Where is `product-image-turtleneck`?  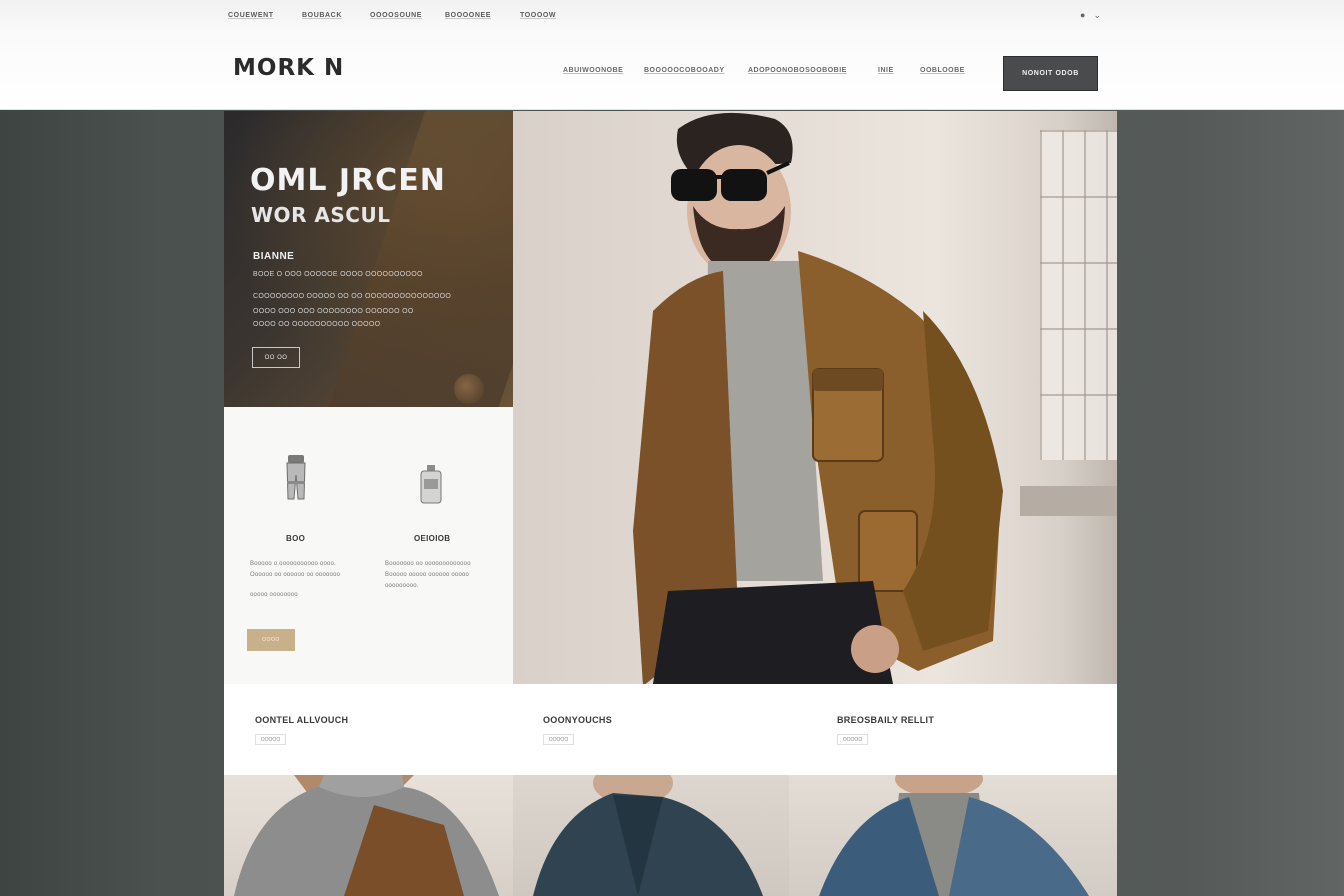
product-image-turtleneck is located at coordinates (366, 835).